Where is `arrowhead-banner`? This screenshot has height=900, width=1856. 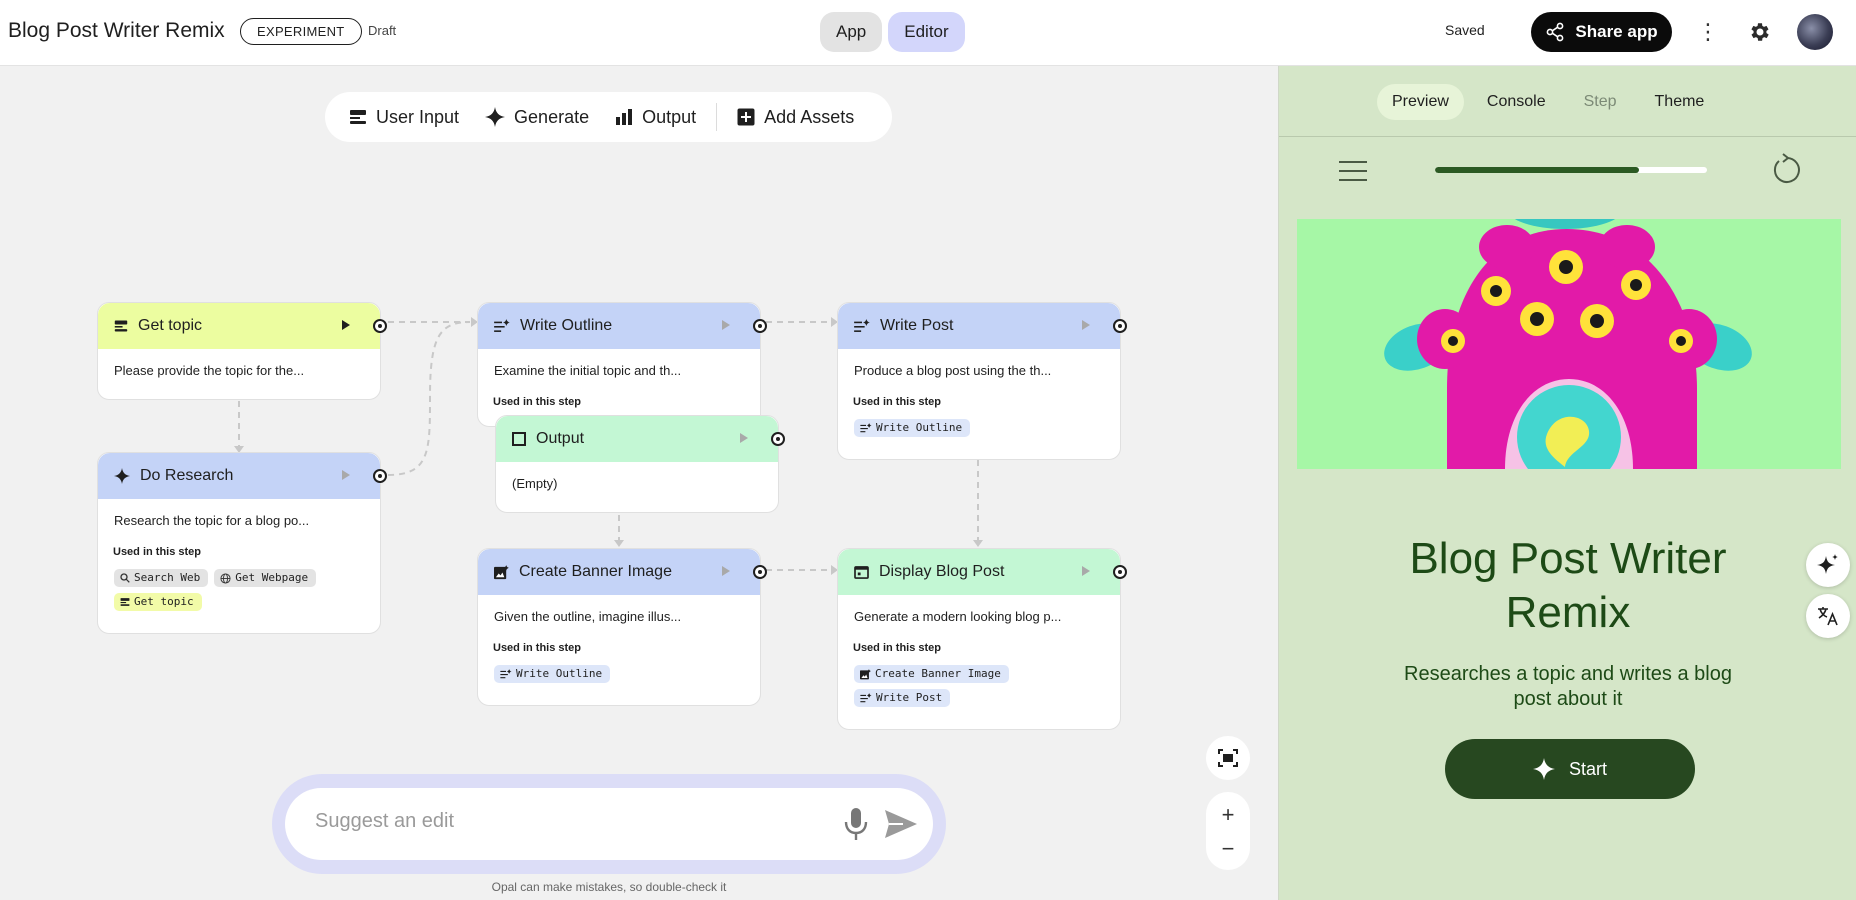 arrowhead-banner is located at coordinates (619, 543).